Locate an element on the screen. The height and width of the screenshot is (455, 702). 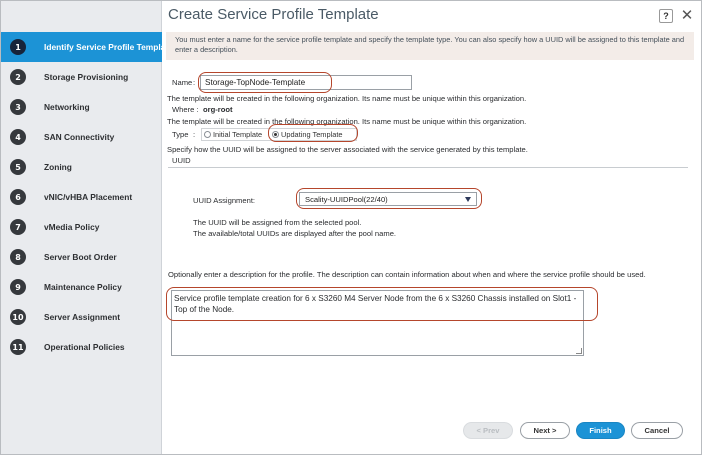
step-number: 10 is located at coordinates (18, 317).